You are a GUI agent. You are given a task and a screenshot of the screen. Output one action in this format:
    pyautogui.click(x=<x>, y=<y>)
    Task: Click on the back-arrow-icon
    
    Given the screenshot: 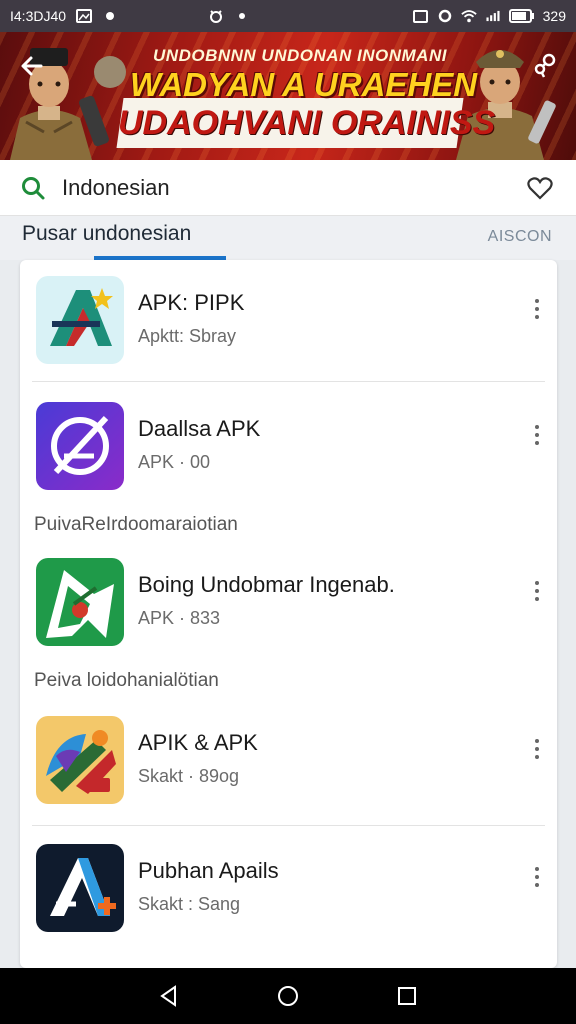 What is the action you would take?
    pyautogui.click(x=32, y=66)
    